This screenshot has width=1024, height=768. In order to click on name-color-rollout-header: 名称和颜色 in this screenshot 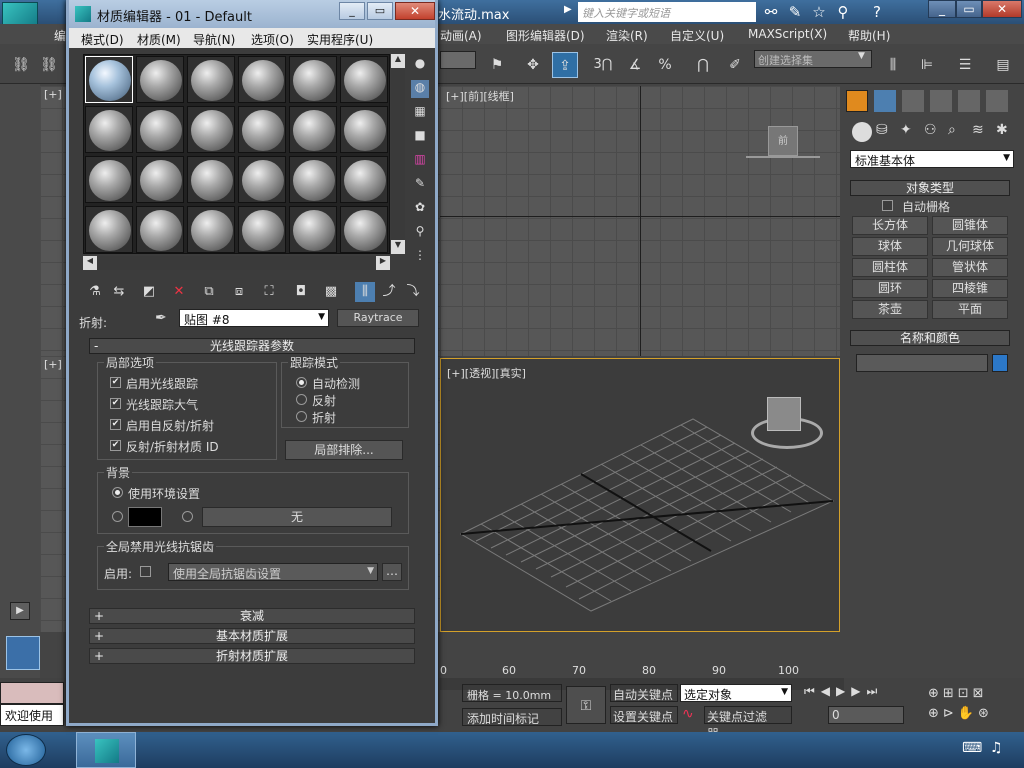, I will do `click(930, 338)`.